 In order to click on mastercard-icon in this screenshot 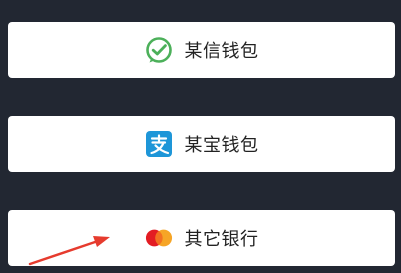, I will do `click(159, 238)`.